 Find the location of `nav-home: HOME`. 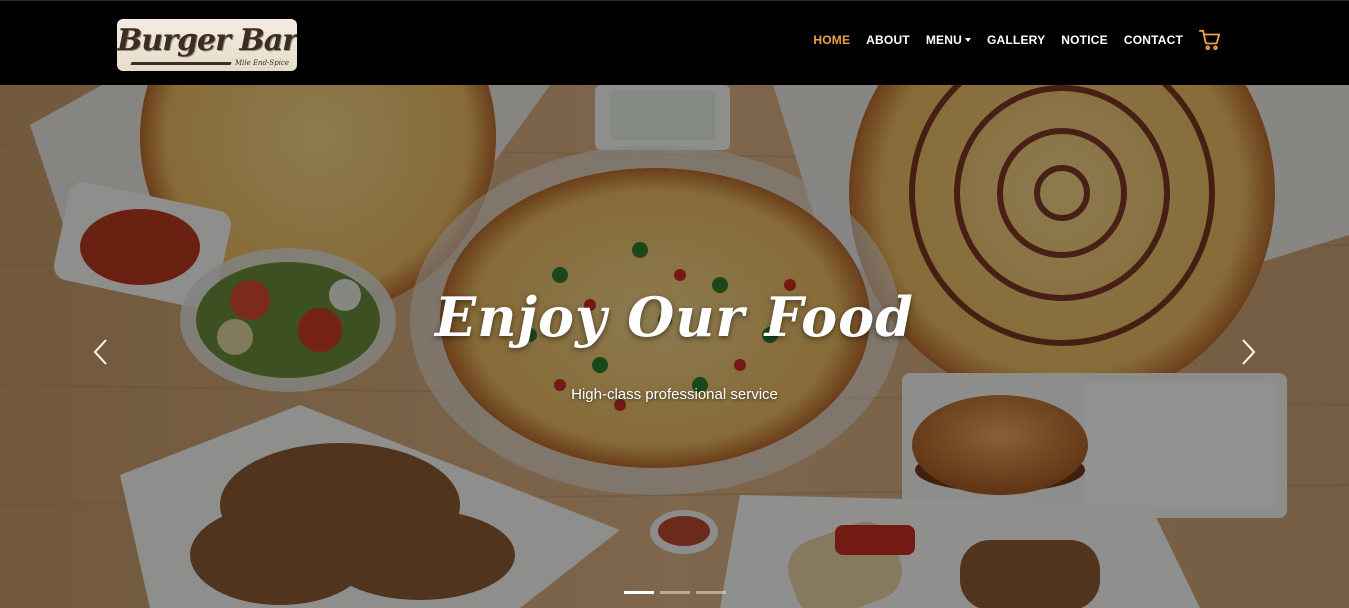

nav-home: HOME is located at coordinates (831, 40).